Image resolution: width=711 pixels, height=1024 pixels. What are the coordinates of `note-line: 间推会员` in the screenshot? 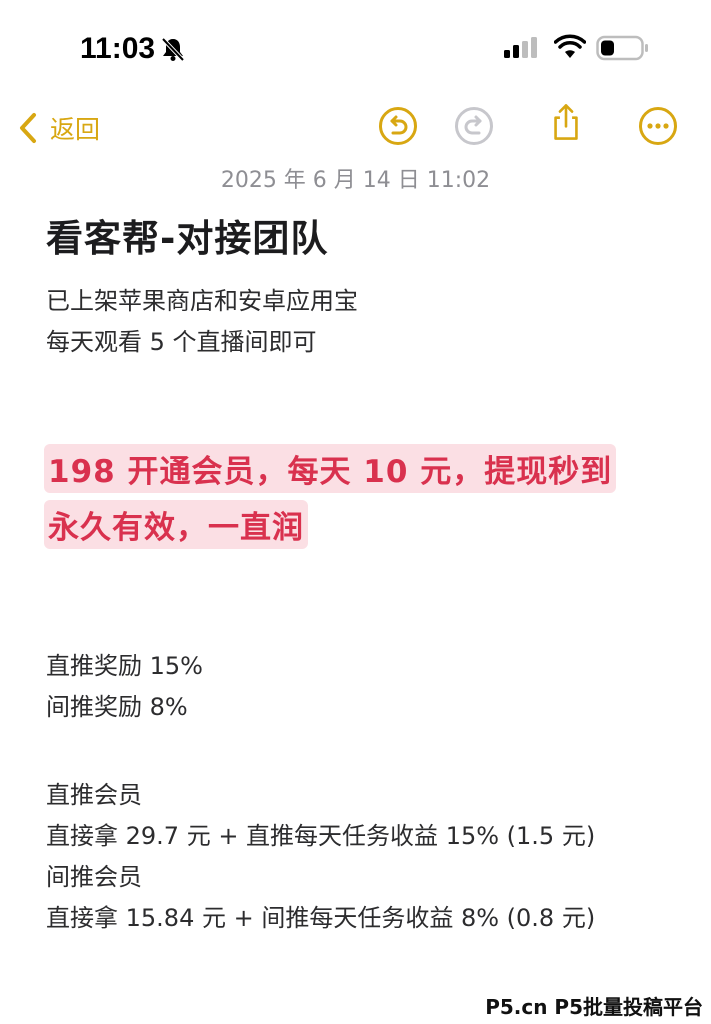 It's located at (94, 877).